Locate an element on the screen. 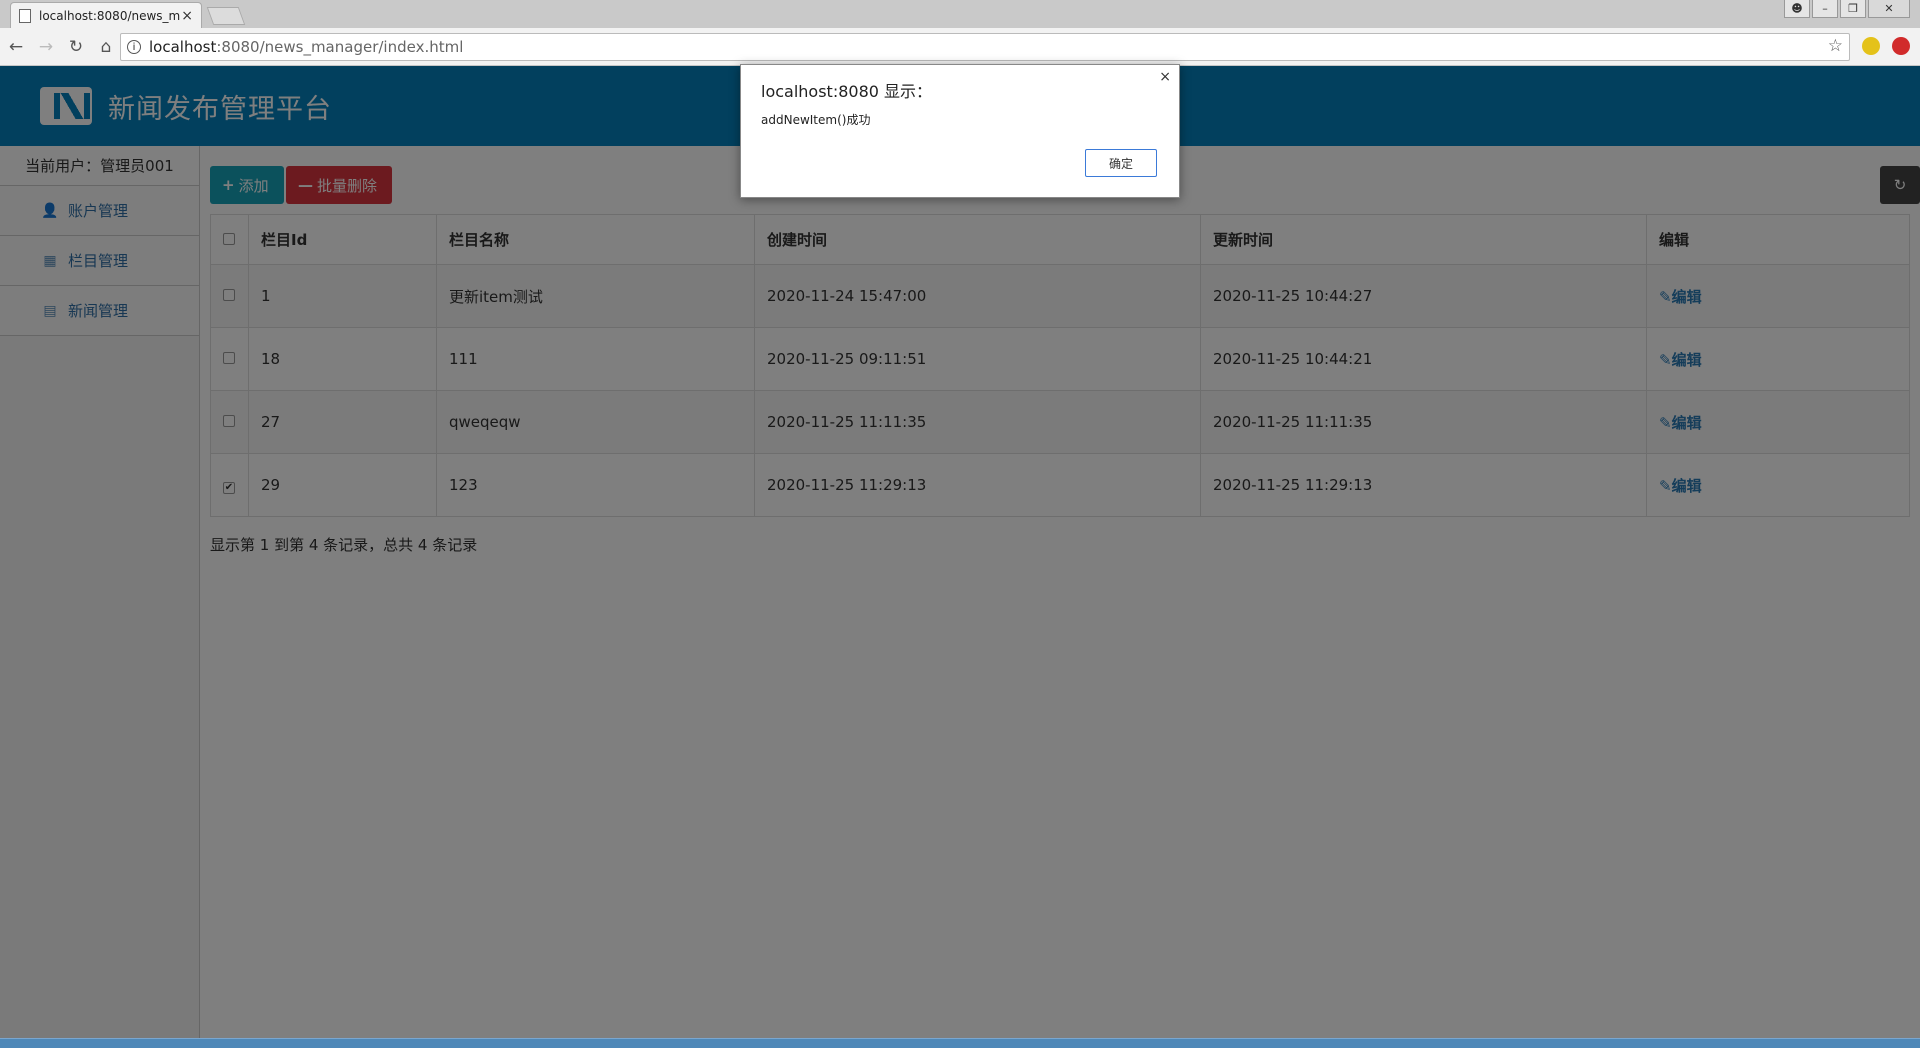 This screenshot has height=1048, width=1920. tab-close-icon: × is located at coordinates (187, 16).